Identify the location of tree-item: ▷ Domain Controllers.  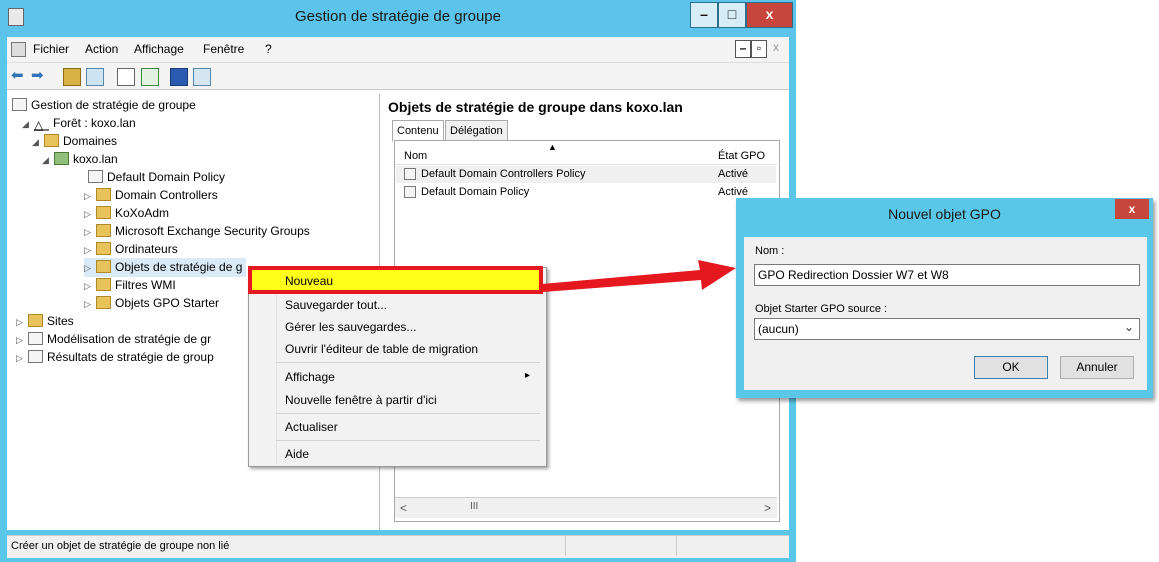
(151, 195).